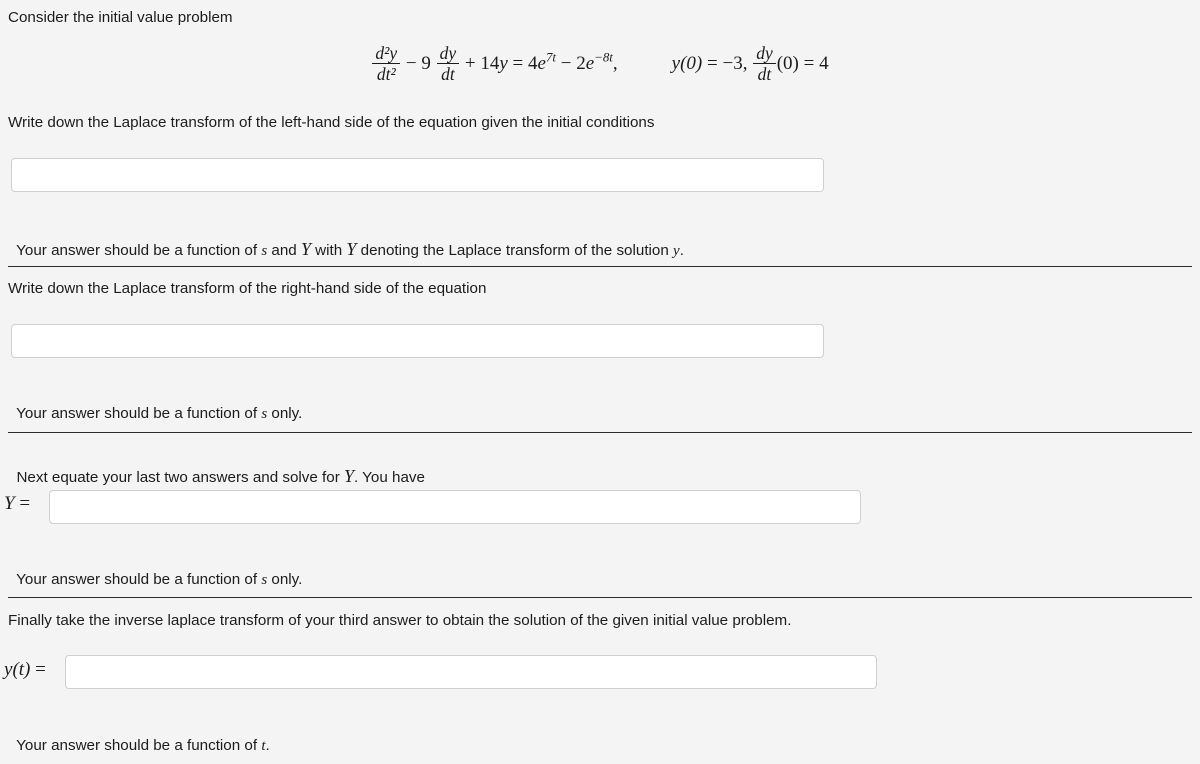 This screenshot has width=1200, height=764. I want to click on ic2-argument: (0), so click(787, 63).